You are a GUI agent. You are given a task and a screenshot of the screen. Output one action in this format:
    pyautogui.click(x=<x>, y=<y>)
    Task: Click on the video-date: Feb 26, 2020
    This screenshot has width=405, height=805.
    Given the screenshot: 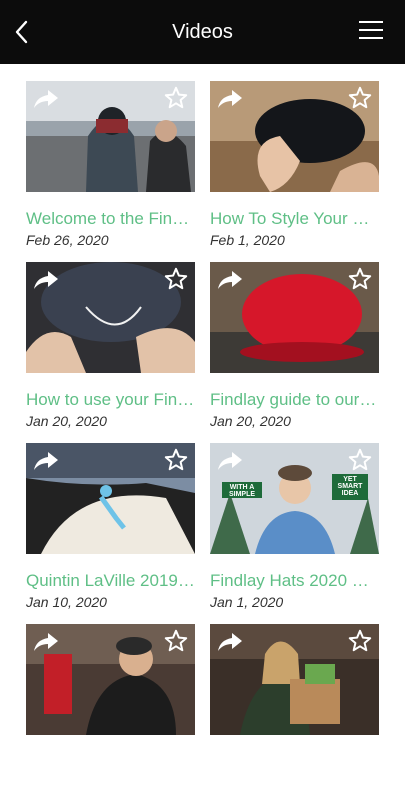 What is the action you would take?
    pyautogui.click(x=67, y=240)
    